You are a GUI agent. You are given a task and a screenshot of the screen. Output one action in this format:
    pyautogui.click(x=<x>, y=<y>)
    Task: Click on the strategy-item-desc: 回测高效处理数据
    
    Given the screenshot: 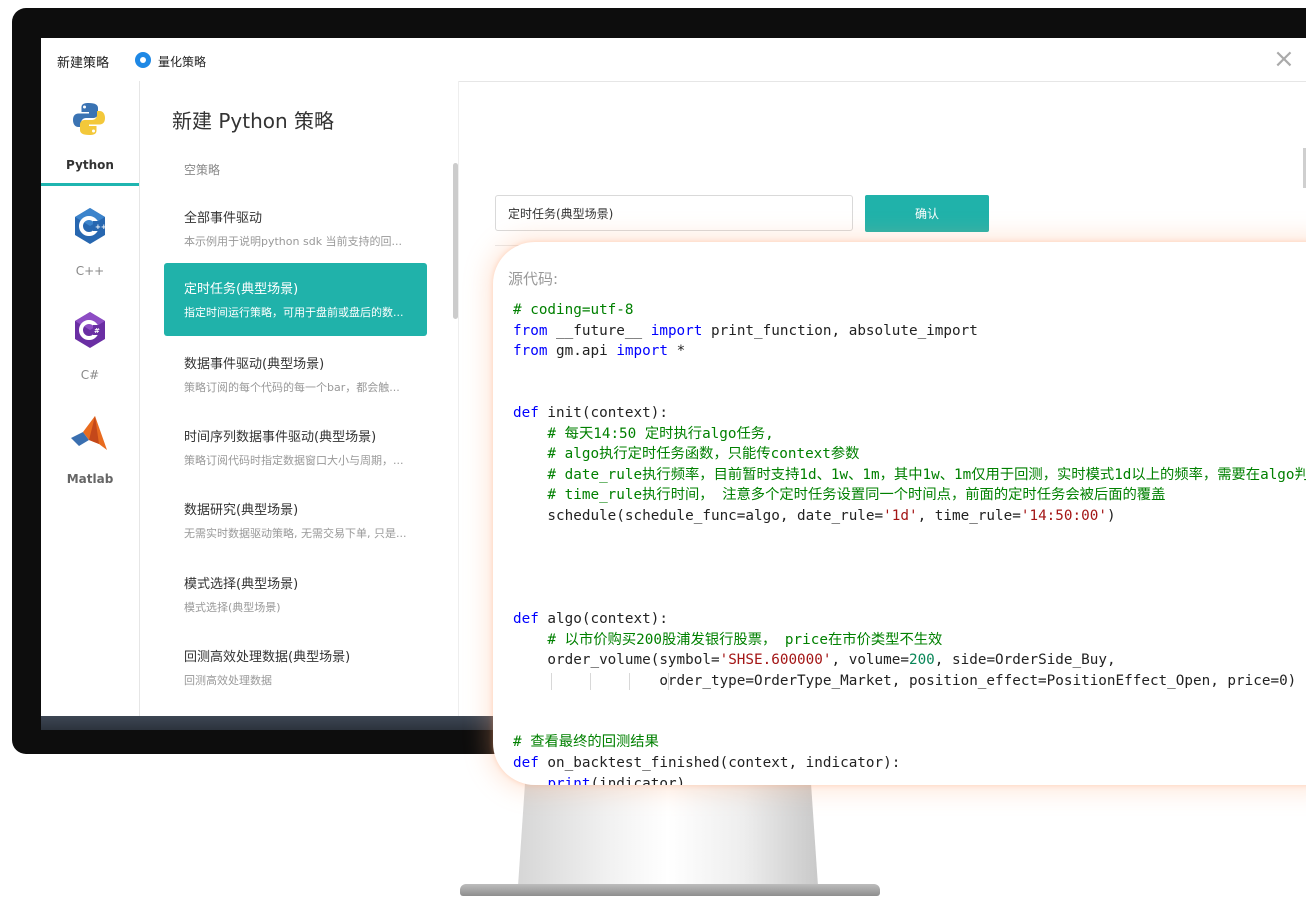 What is the action you would take?
    pyautogui.click(x=228, y=680)
    